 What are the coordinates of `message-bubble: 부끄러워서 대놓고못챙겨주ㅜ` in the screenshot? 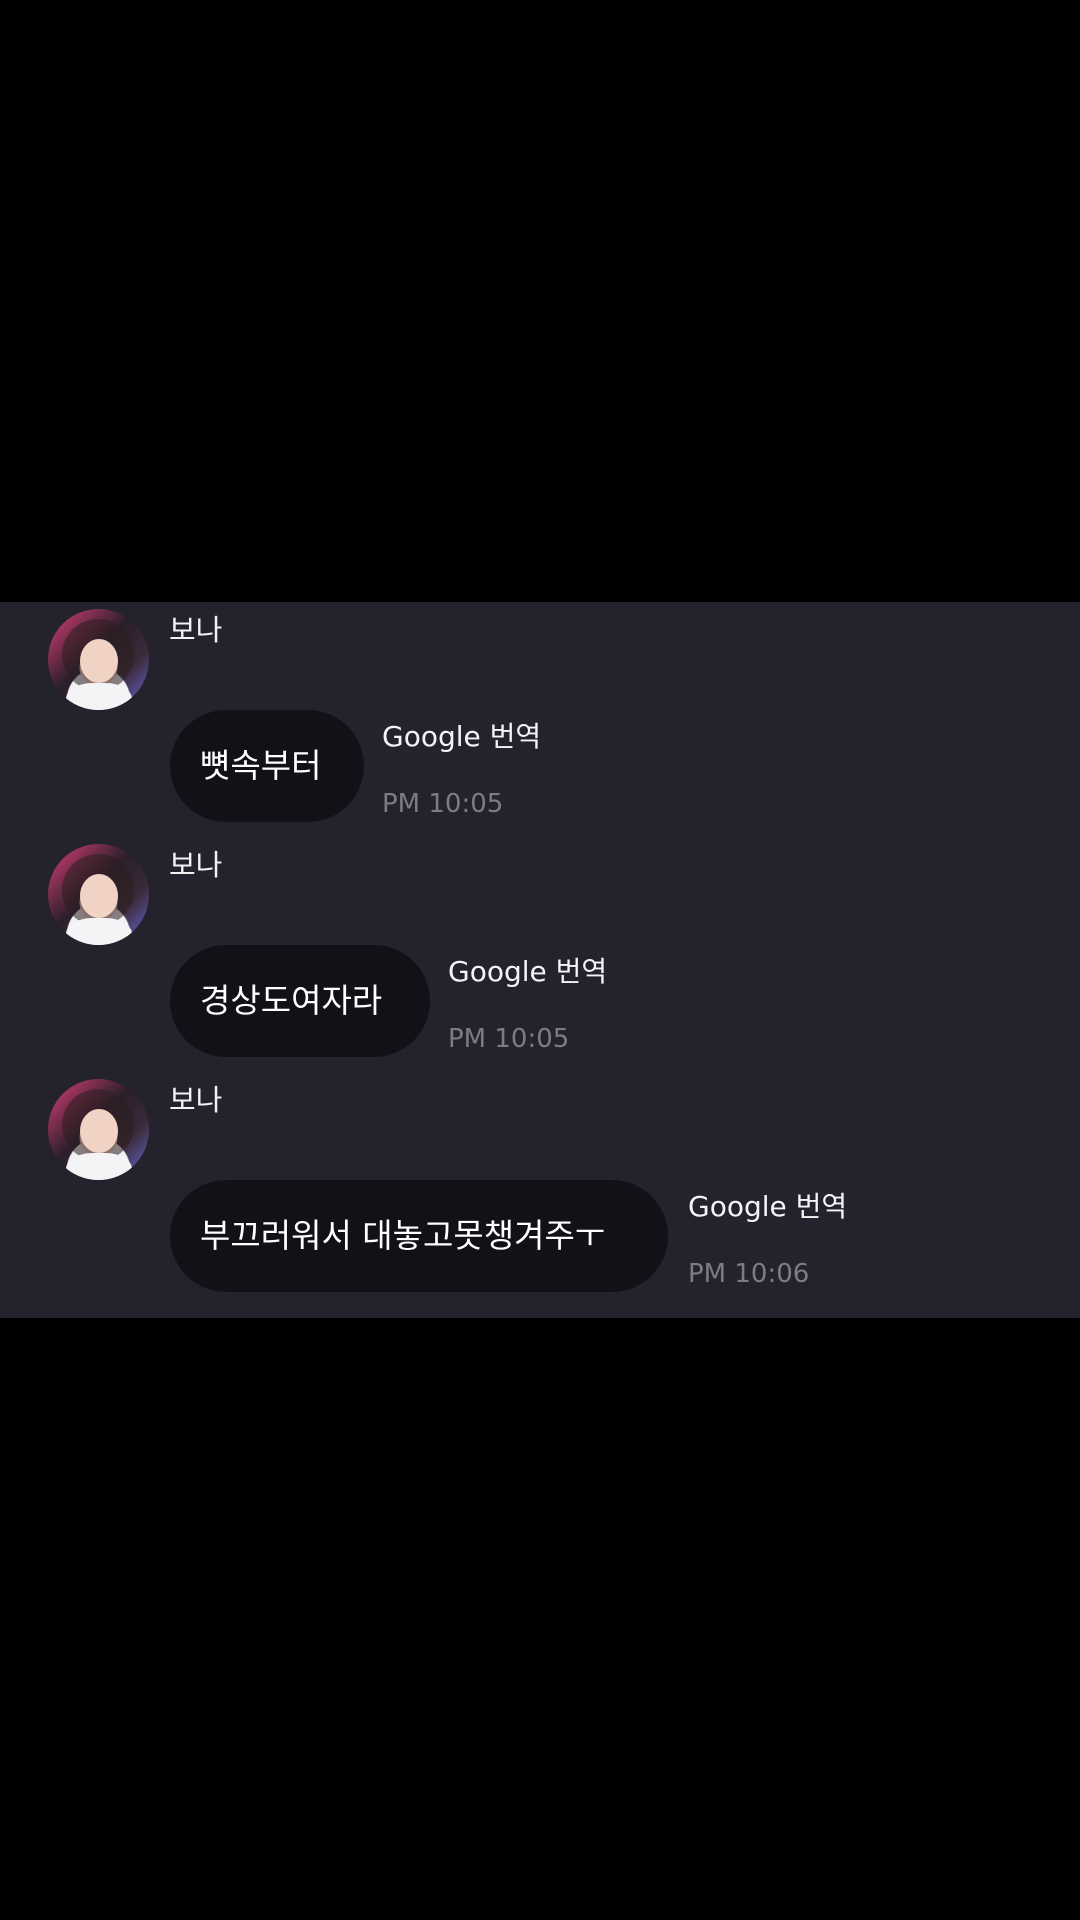 It's located at (419, 1236).